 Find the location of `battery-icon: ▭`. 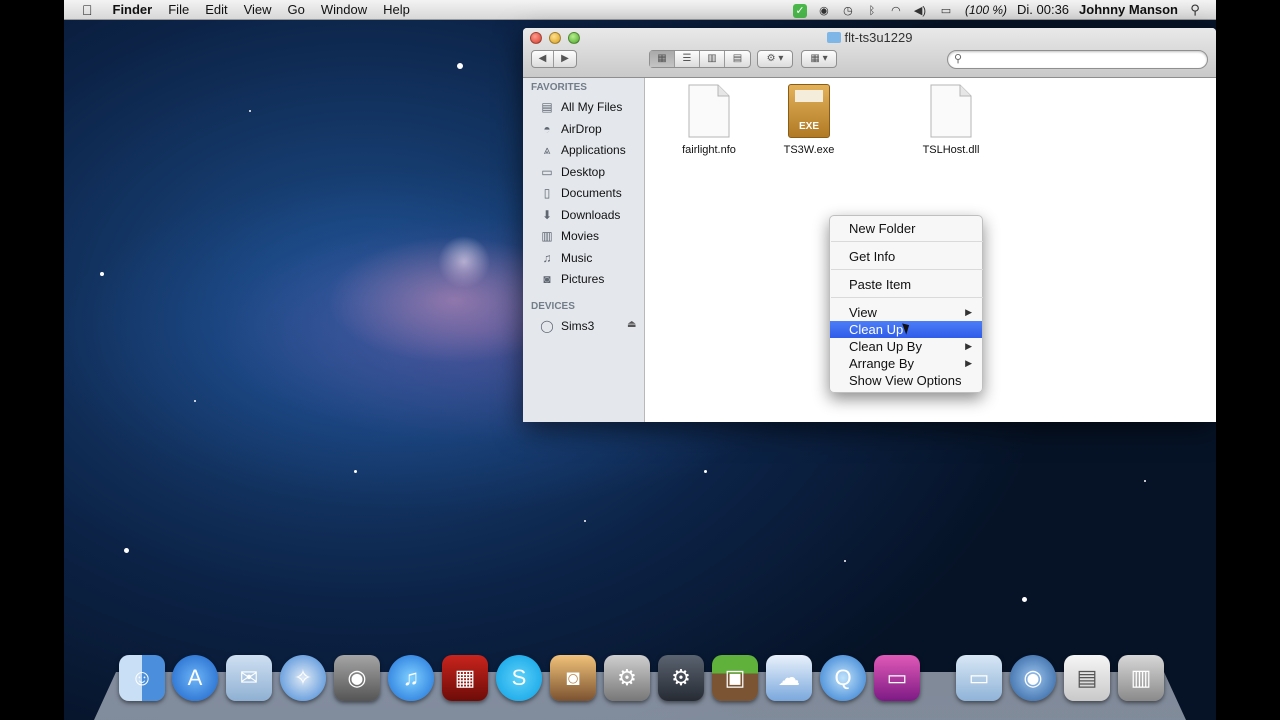

battery-icon: ▭ is located at coordinates (946, 10).